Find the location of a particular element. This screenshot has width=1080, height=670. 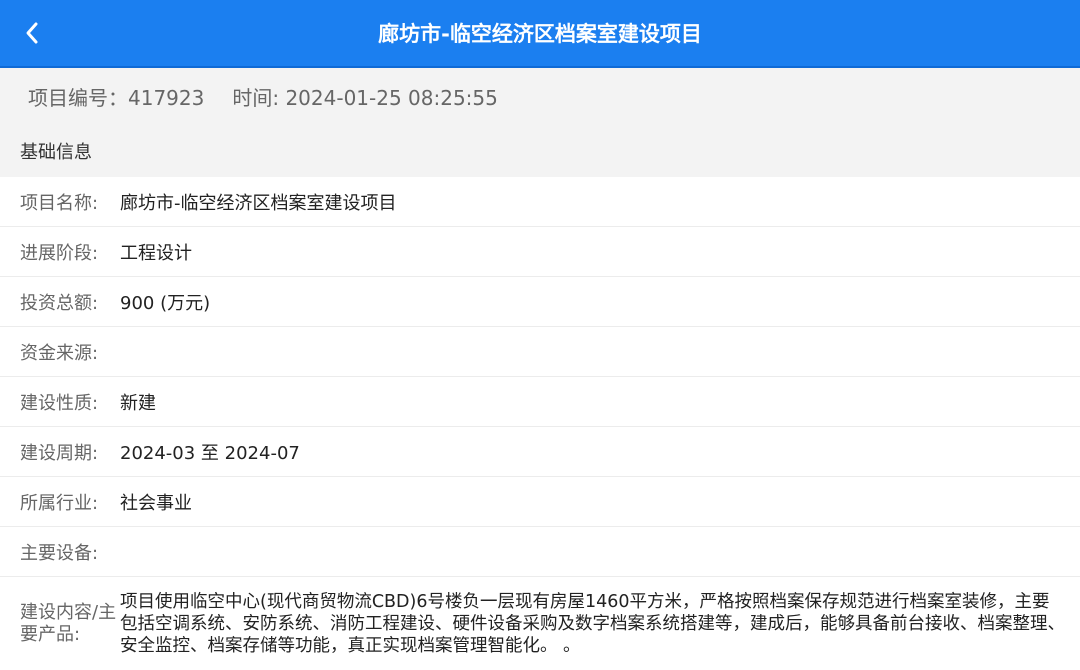

page-title: 廊坊市-临空经济区档案室建设项目 is located at coordinates (540, 34).